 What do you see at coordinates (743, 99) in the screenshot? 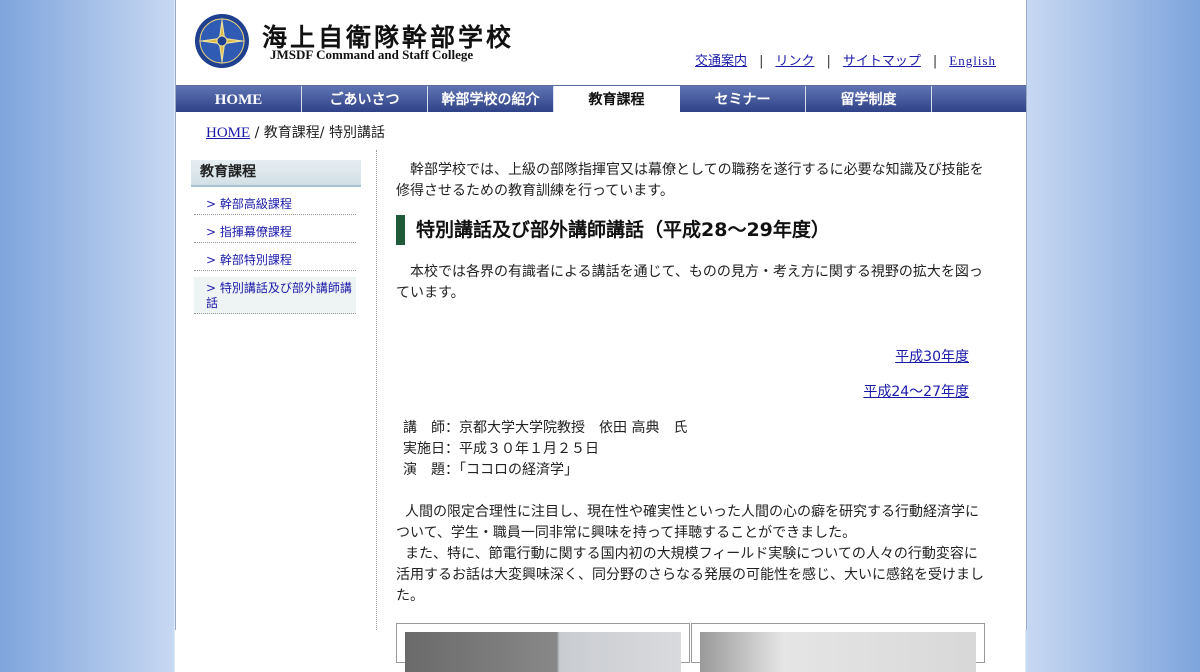
I see `nav-item-seminar: セミナー` at bounding box center [743, 99].